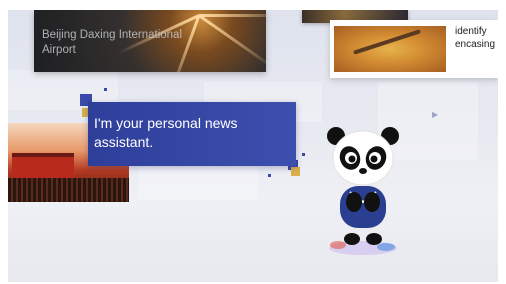 The image size is (506, 284). I want to click on panda-right-paw, so click(372, 202).